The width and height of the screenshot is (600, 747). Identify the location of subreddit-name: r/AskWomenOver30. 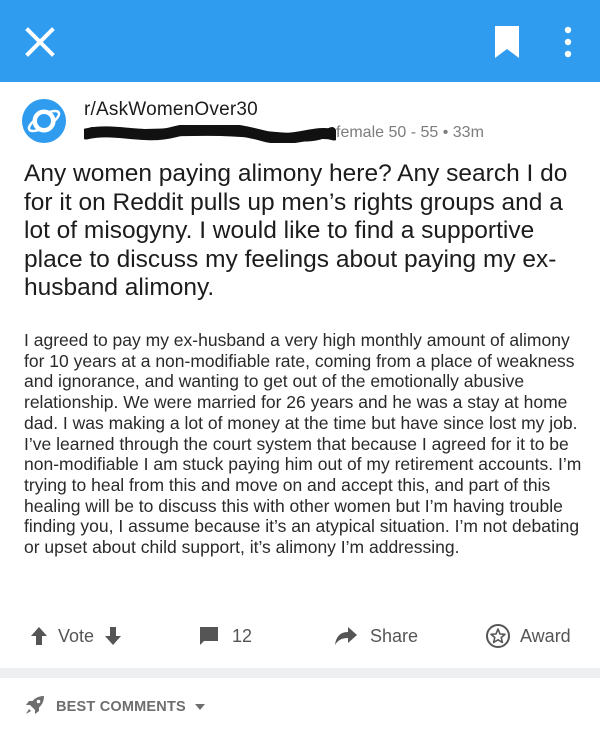
(171, 110).